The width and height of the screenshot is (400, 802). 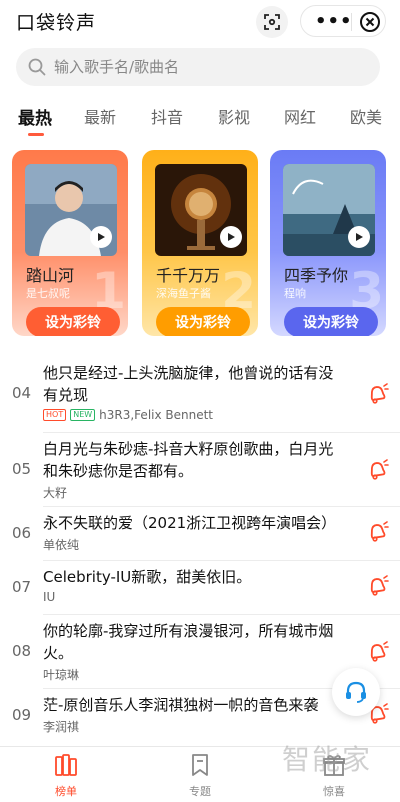 I want to click on song-artist: IU, so click(x=49, y=597).